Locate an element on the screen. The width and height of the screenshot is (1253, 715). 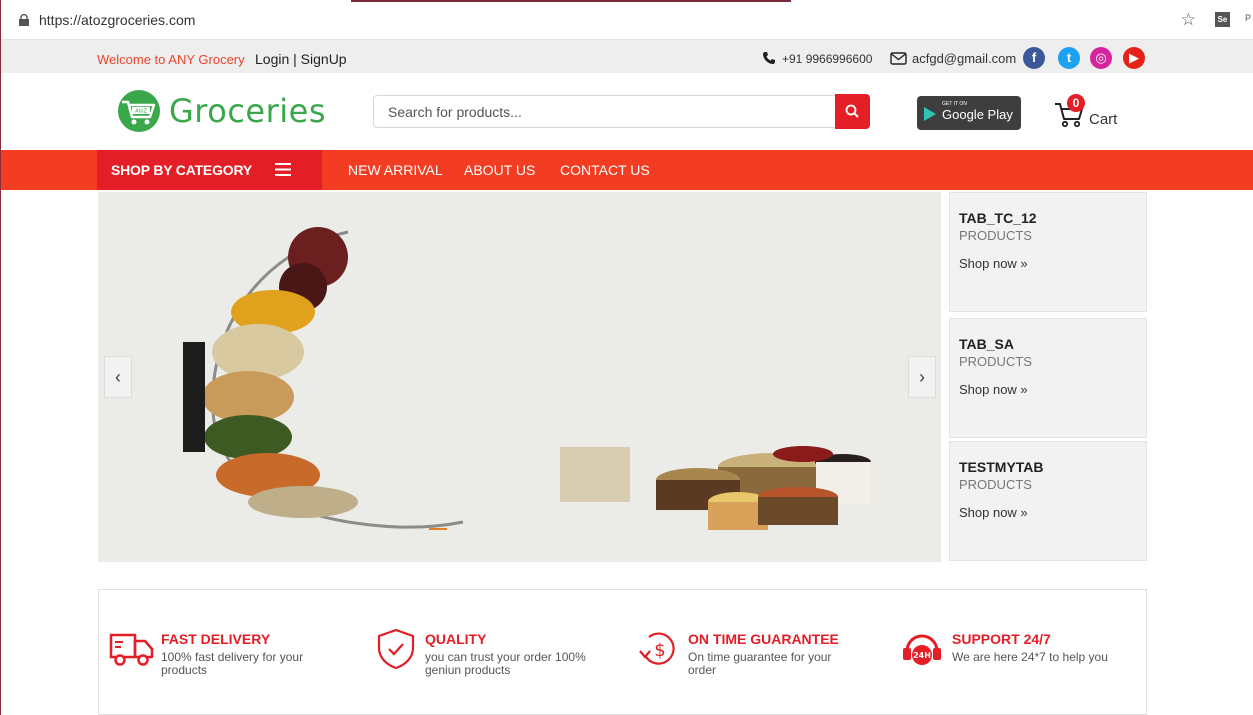
google-play-button: GET IT ON Google Play is located at coordinates (969, 113).